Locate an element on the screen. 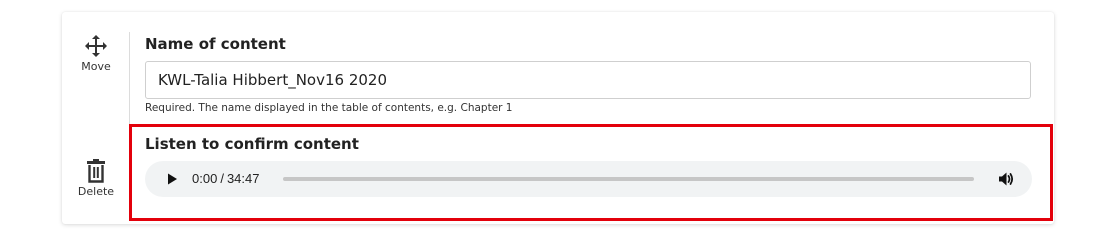  volume-icon is located at coordinates (1006, 179).